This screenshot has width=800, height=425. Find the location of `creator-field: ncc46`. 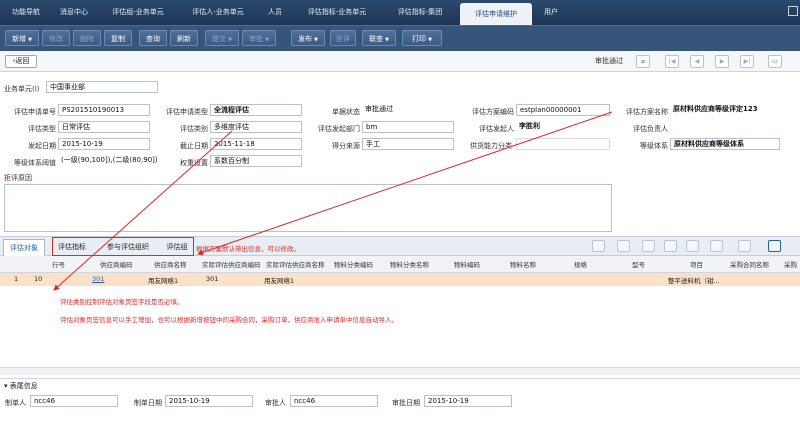

creator-field: ncc46 is located at coordinates (74, 401).